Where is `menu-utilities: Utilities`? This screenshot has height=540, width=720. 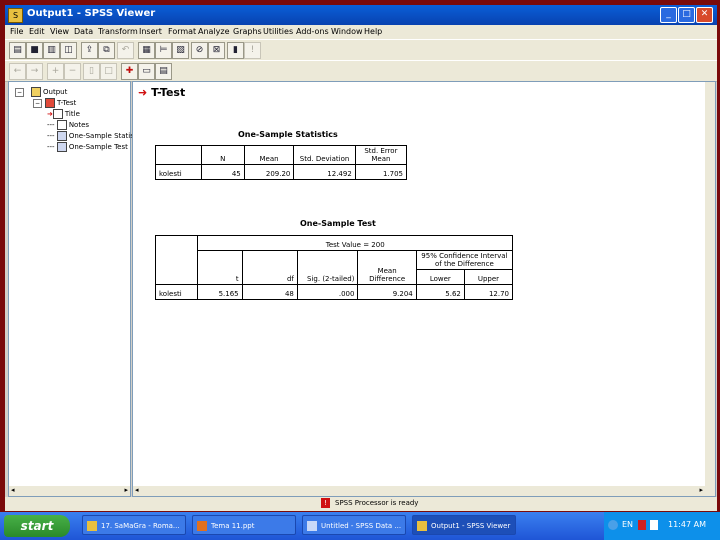
menu-utilities: Utilities is located at coordinates (278, 31).